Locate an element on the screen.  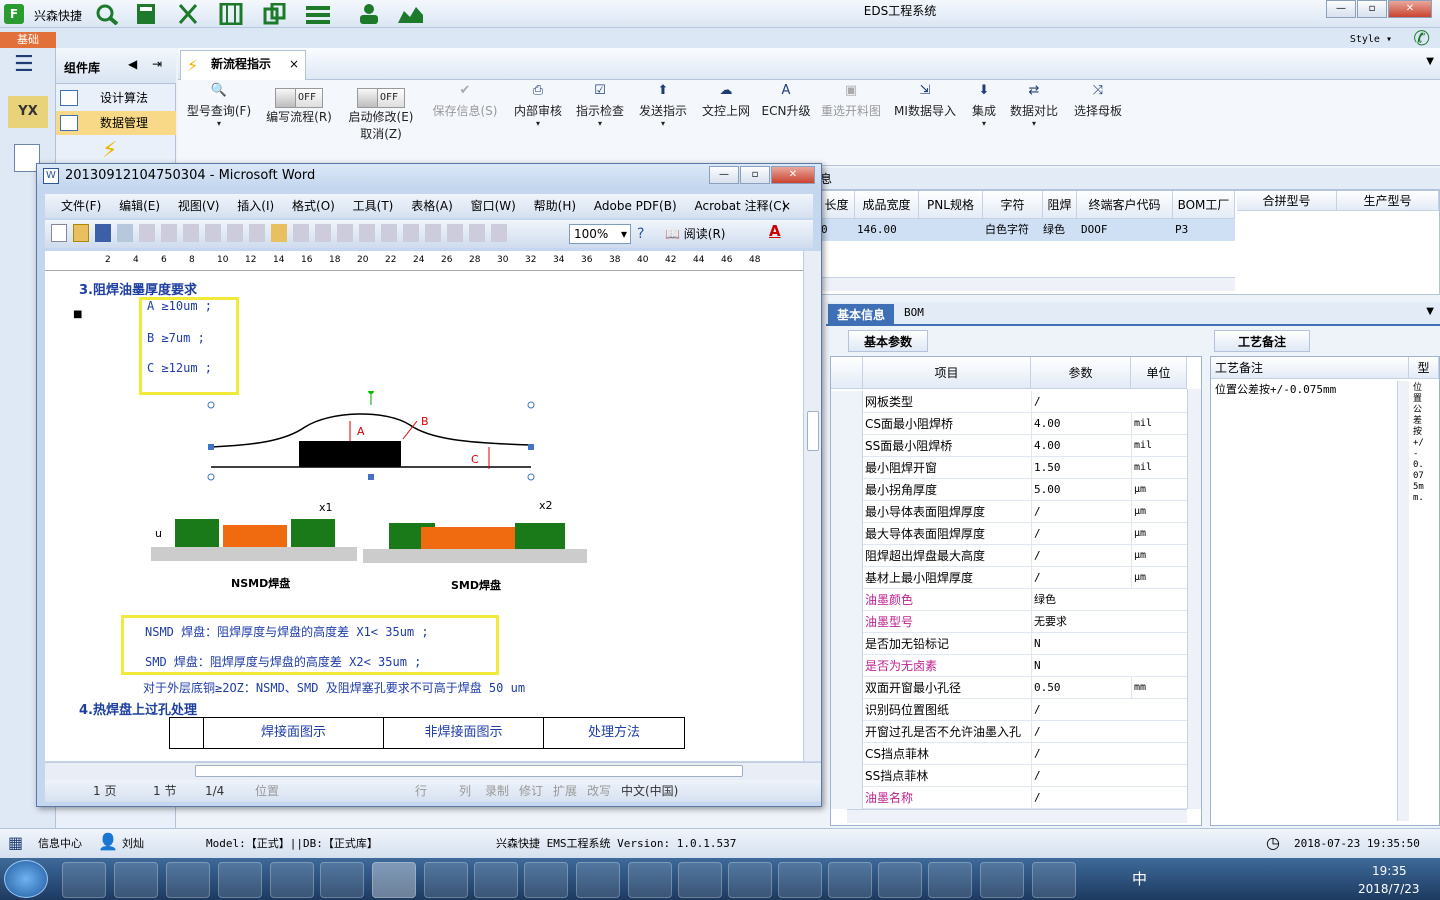
grid-header: 参数 is located at coordinates (1081, 373).